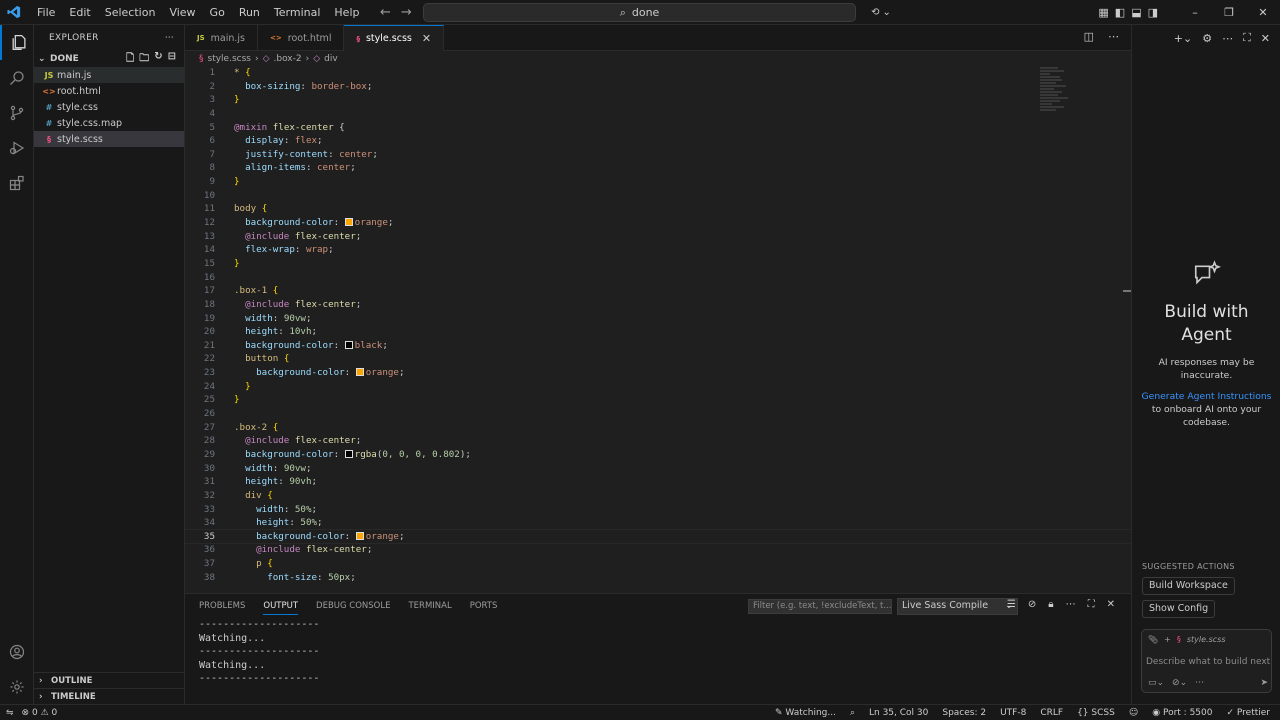 Image resolution: width=1280 pixels, height=720 pixels. Describe the element at coordinates (658, 223) in the screenshot. I see `code-line: 12 background-color: orange;` at that location.